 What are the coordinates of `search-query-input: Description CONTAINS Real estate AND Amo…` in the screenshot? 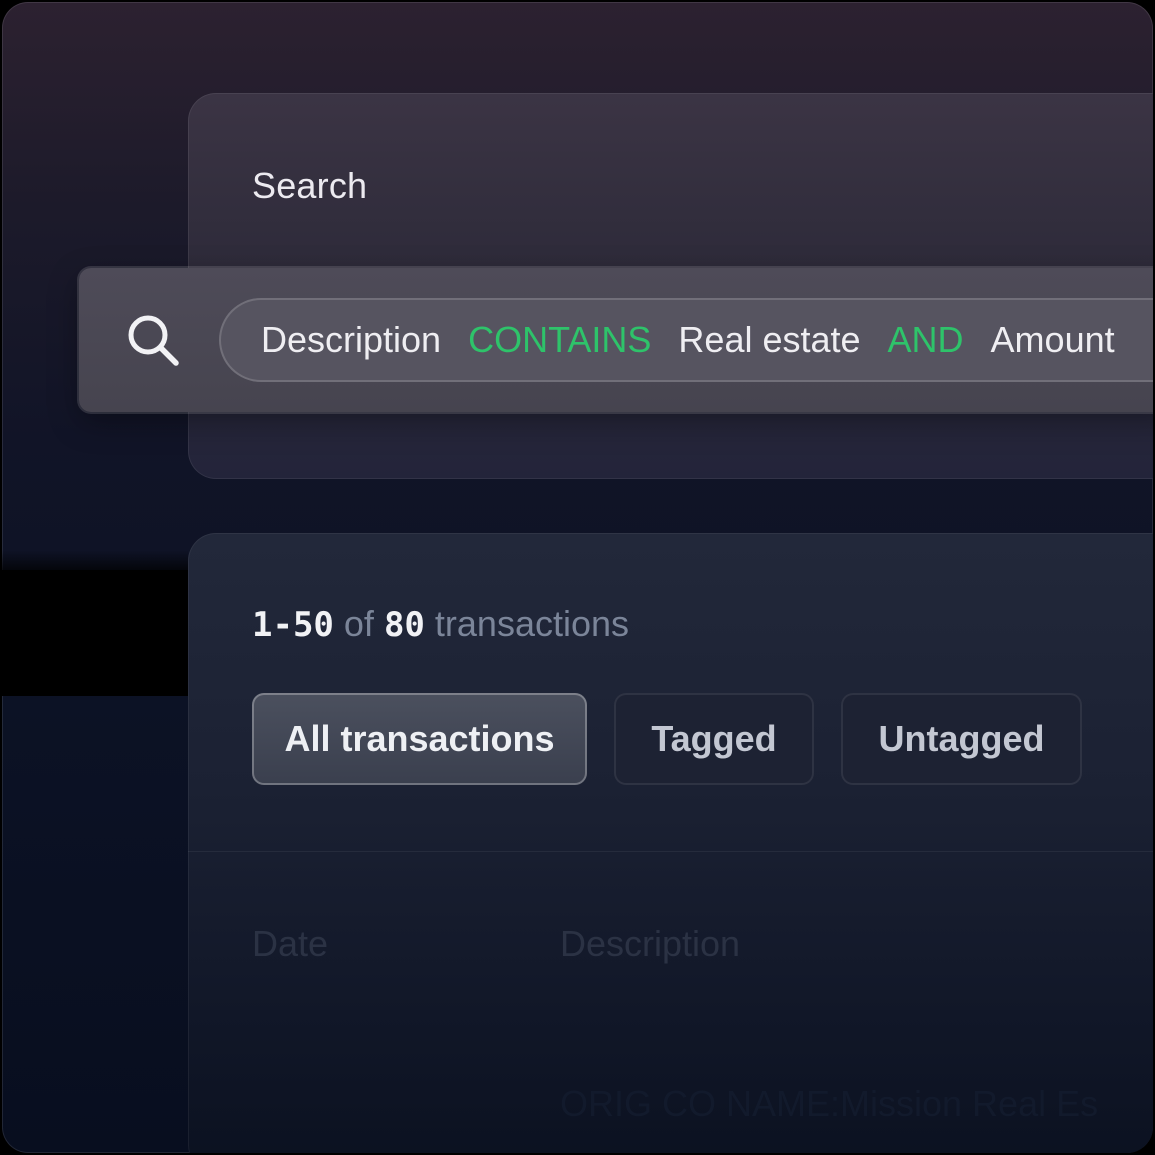 It's located at (686, 340).